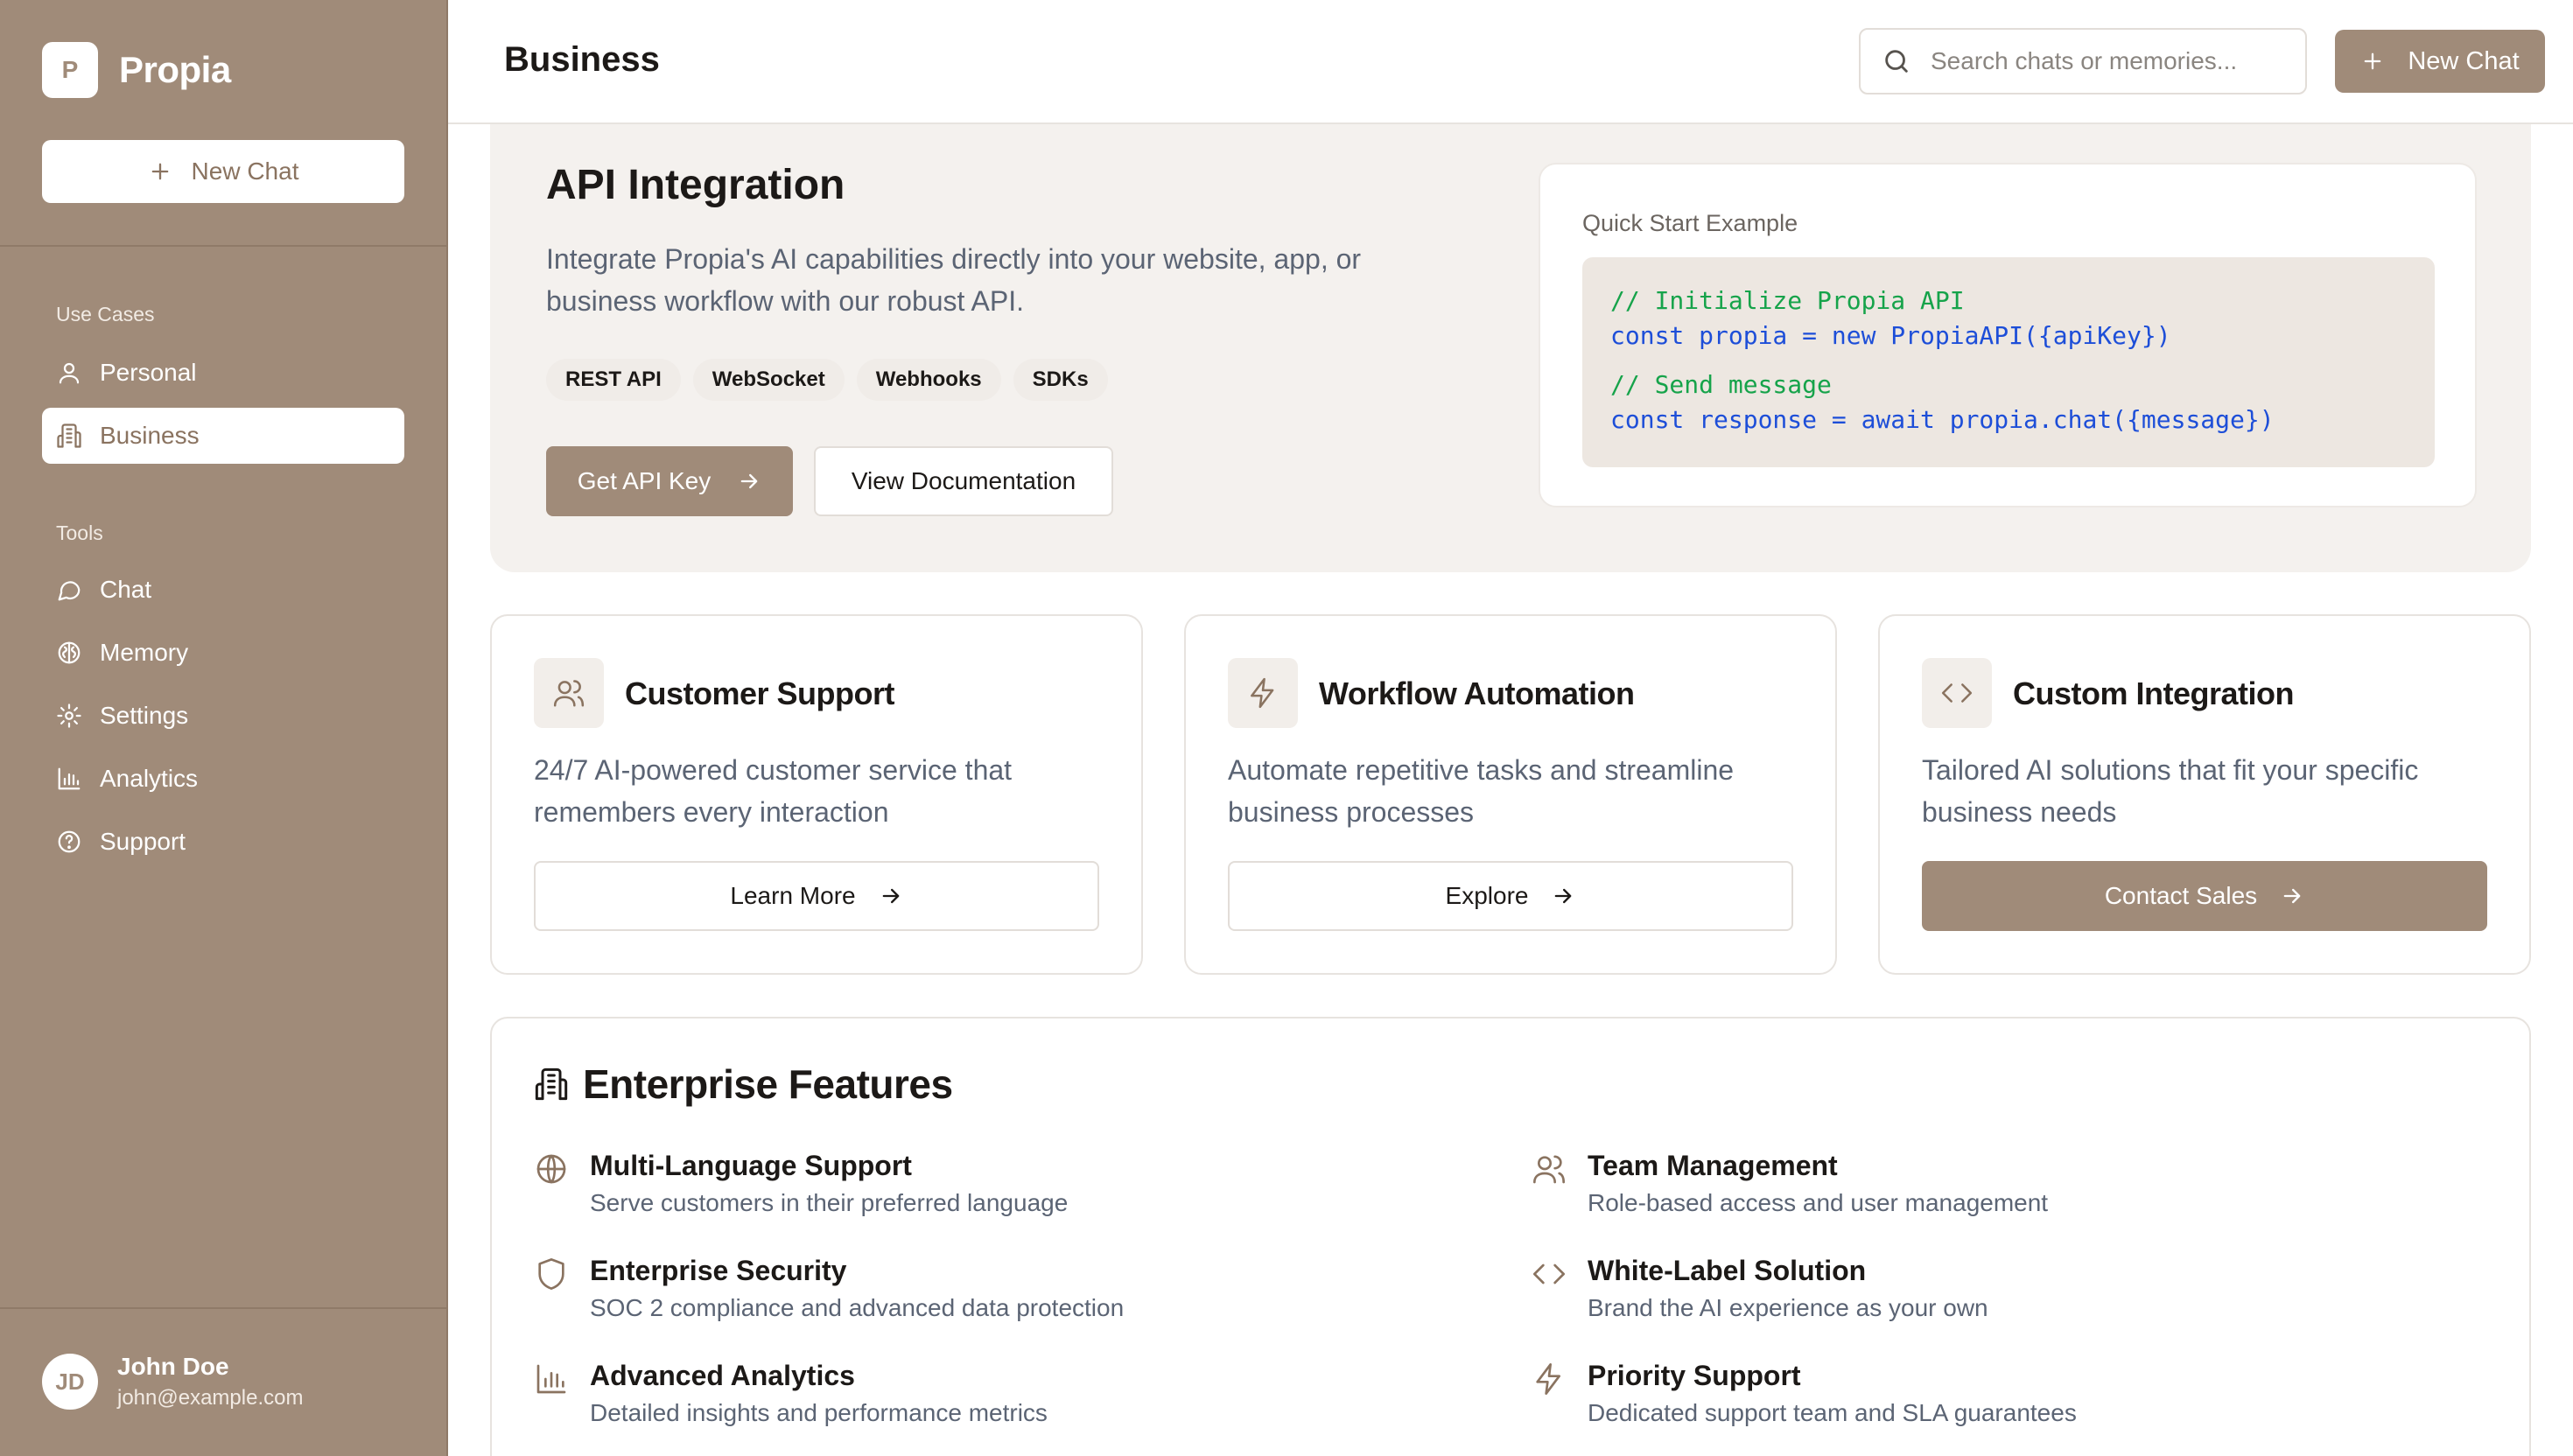 Image resolution: width=2573 pixels, height=1456 pixels. I want to click on sidebar-item-label: Chat, so click(126, 589).